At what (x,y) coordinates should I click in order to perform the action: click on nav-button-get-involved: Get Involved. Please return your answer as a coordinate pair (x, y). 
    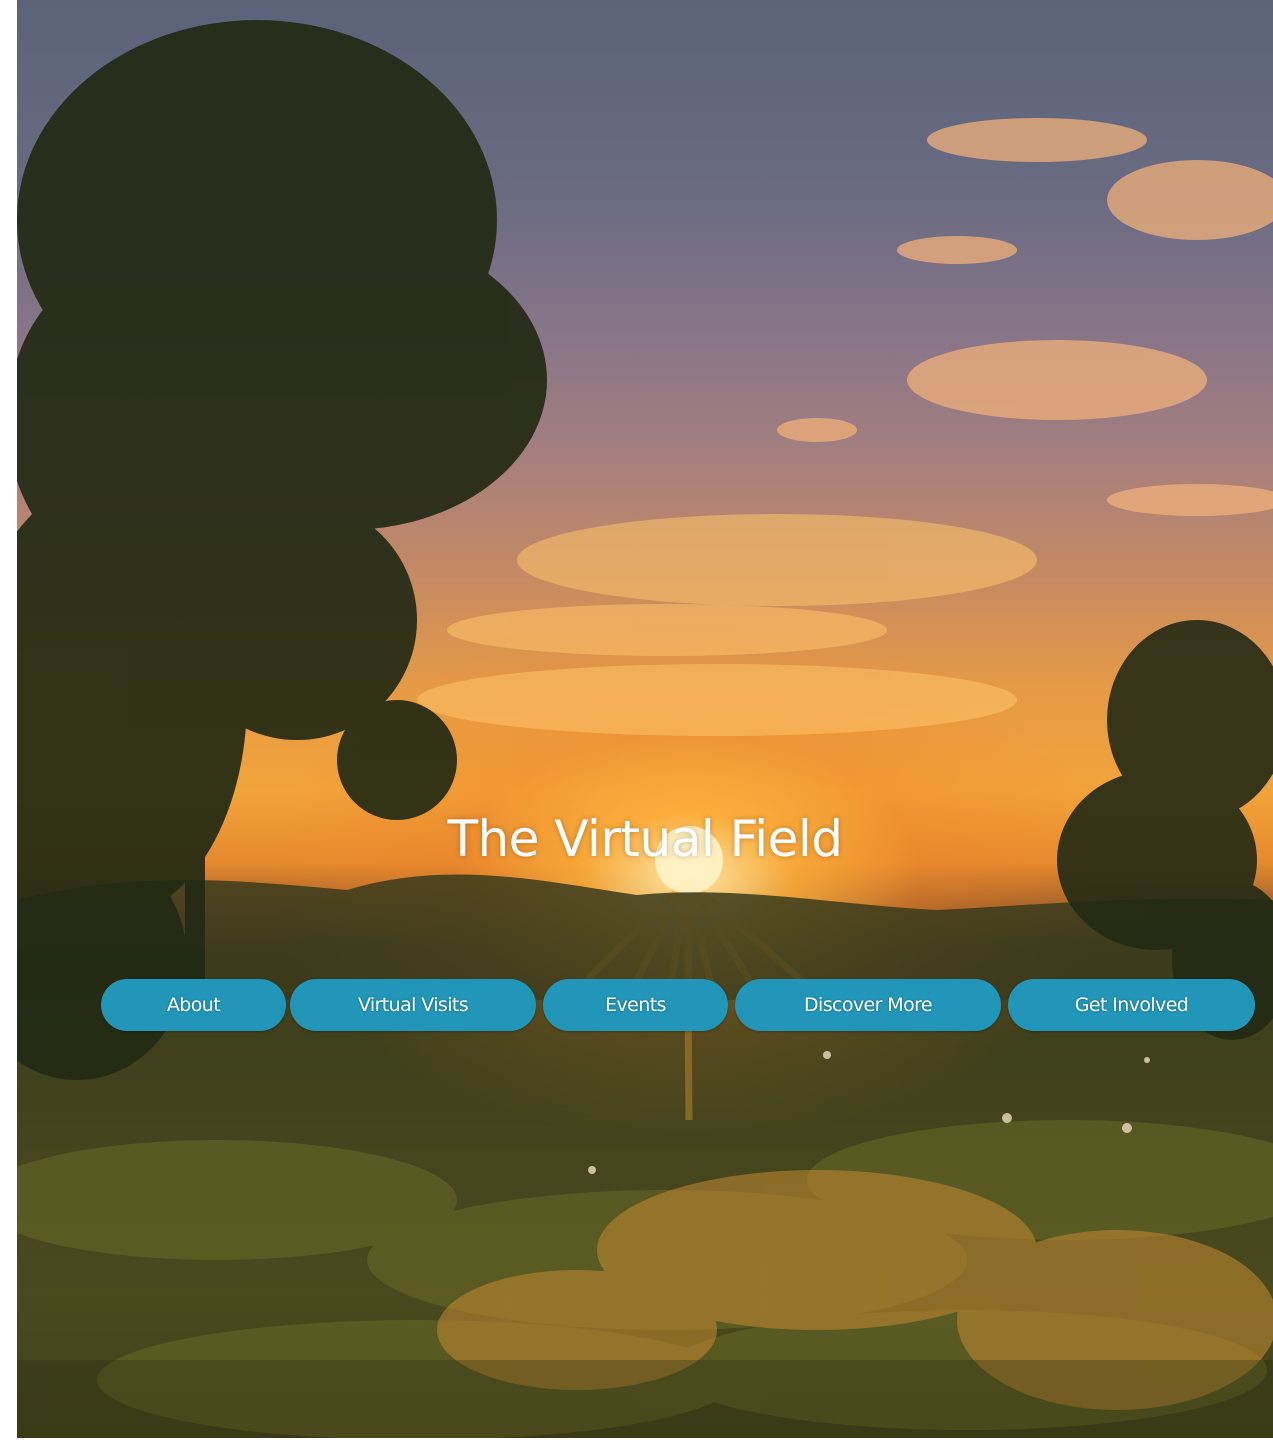
    Looking at the image, I should click on (1131, 1005).